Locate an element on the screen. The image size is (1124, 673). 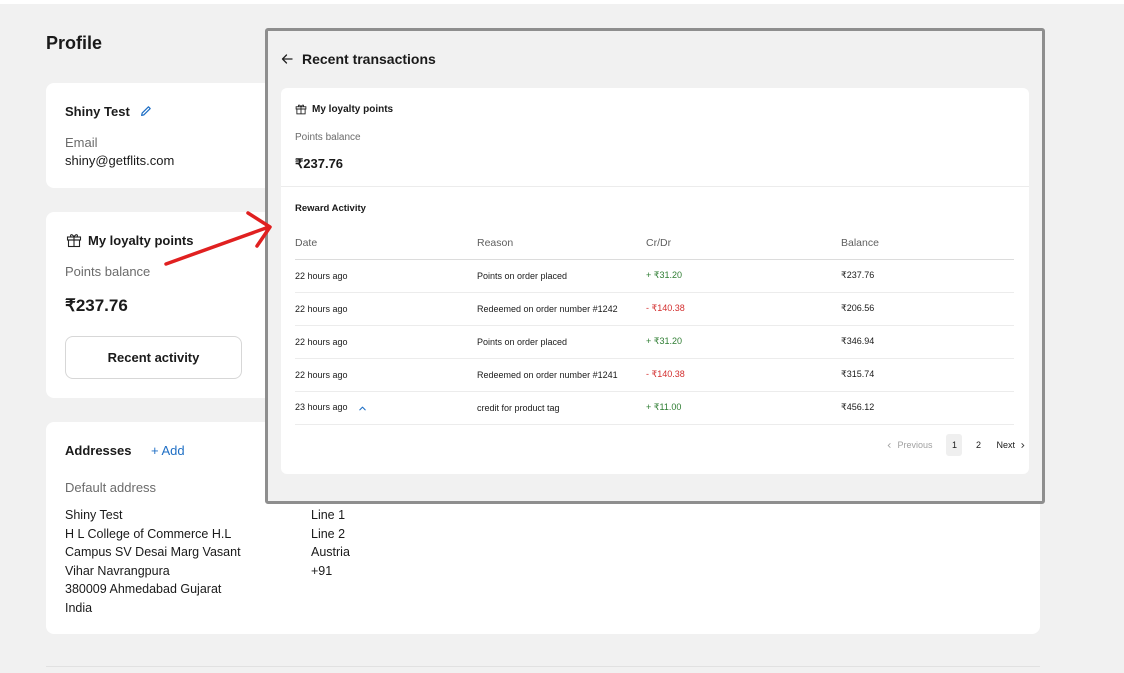
cell-reason: Redeemed on order number #1241 is located at coordinates (561, 375).